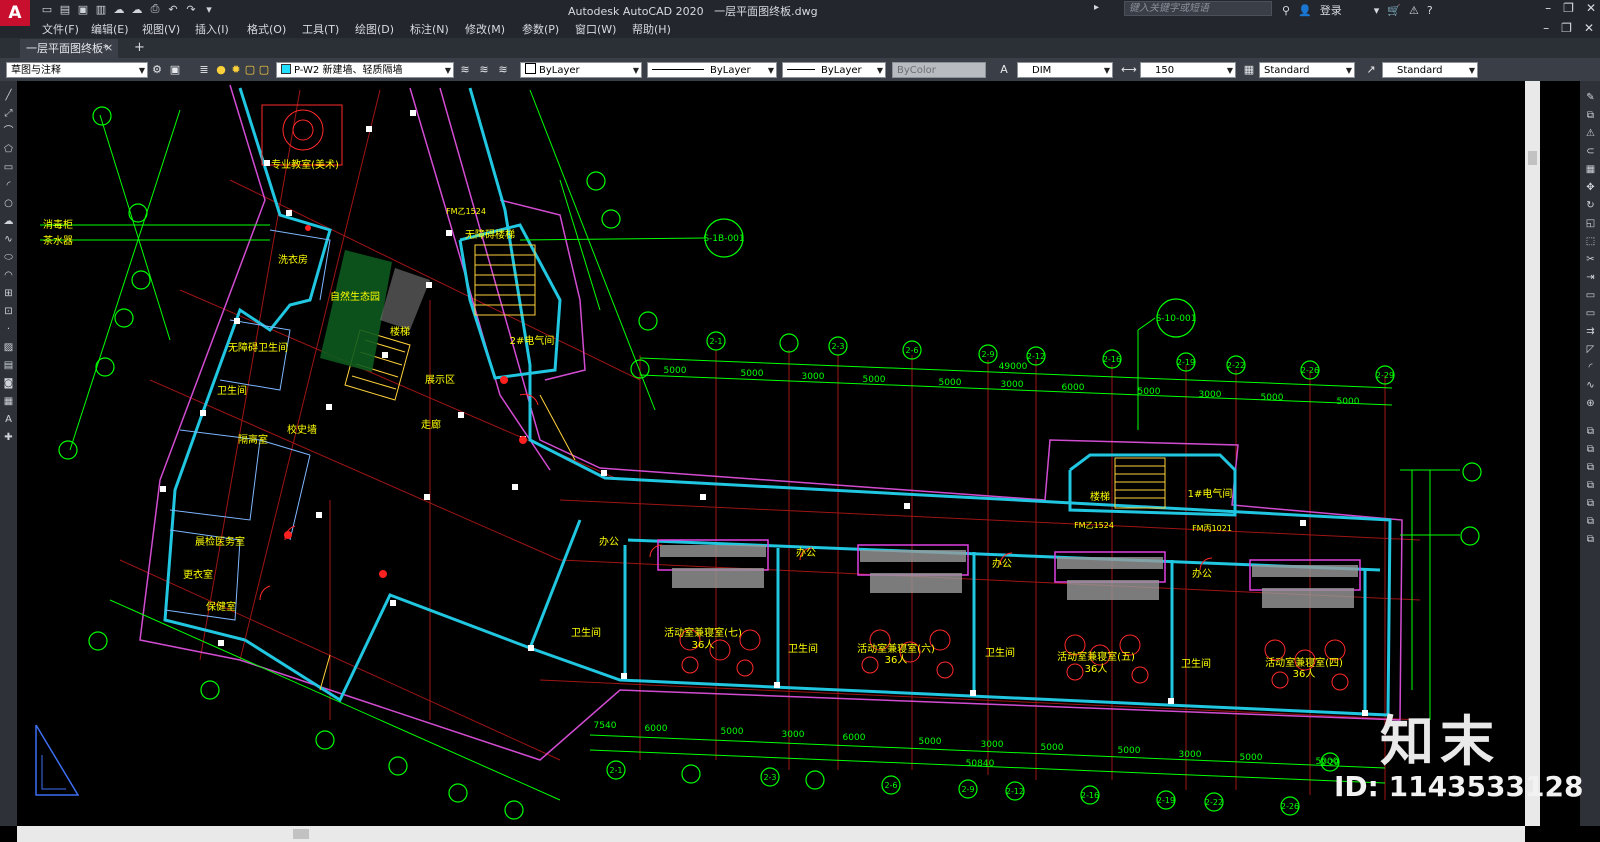 The width and height of the screenshot is (1600, 842). I want to click on dropdown-icon: ▾, so click(1377, 10).